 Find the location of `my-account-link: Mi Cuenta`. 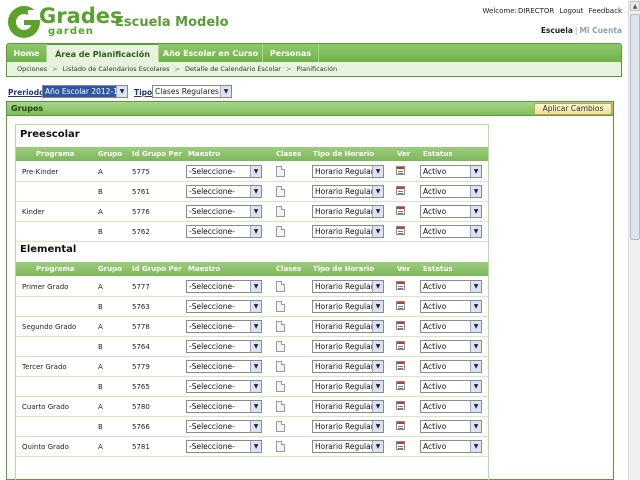

my-account-link: Mi Cuenta is located at coordinates (600, 30).